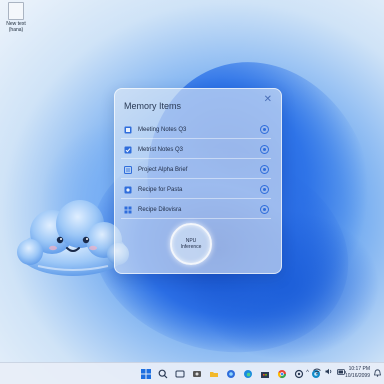  Describe the element at coordinates (16, 11) in the screenshot. I see `text-file-icon` at that location.